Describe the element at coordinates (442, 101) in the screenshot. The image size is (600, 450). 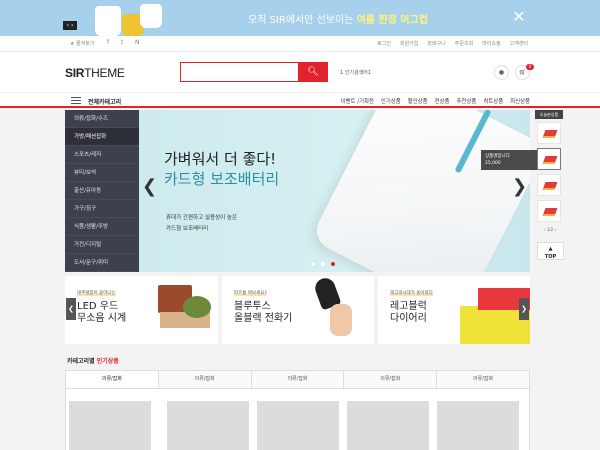
I see `nav-item-all-products: 전상품` at that location.